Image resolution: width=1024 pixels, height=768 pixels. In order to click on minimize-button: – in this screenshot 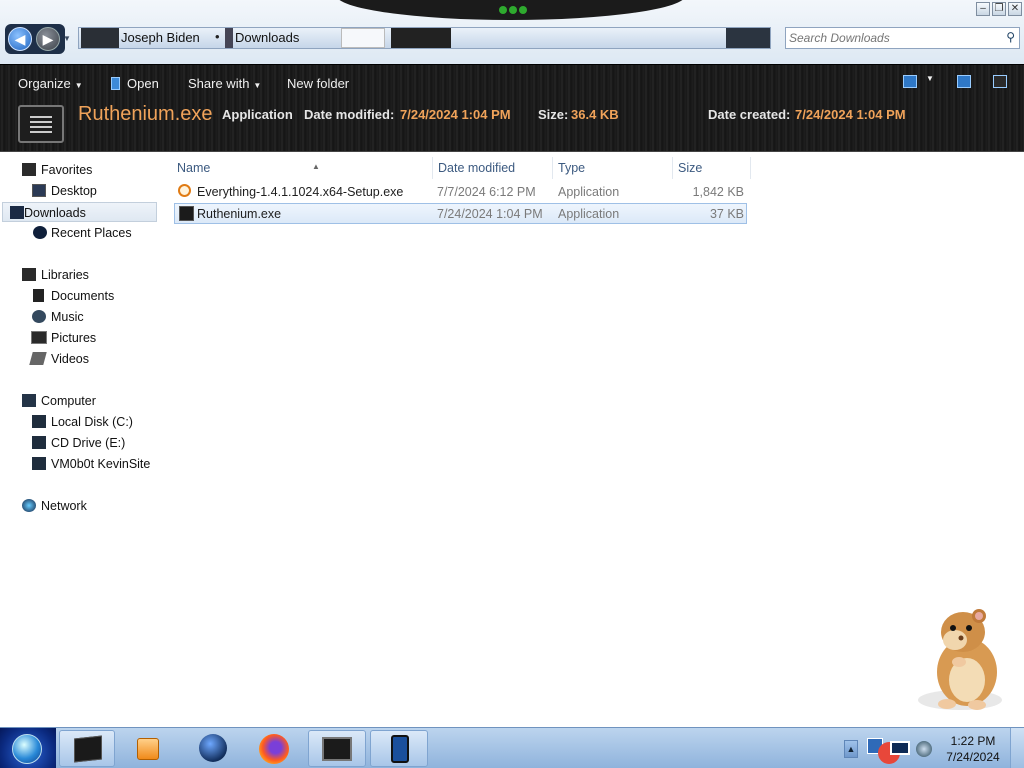, I will do `click(983, 9)`.